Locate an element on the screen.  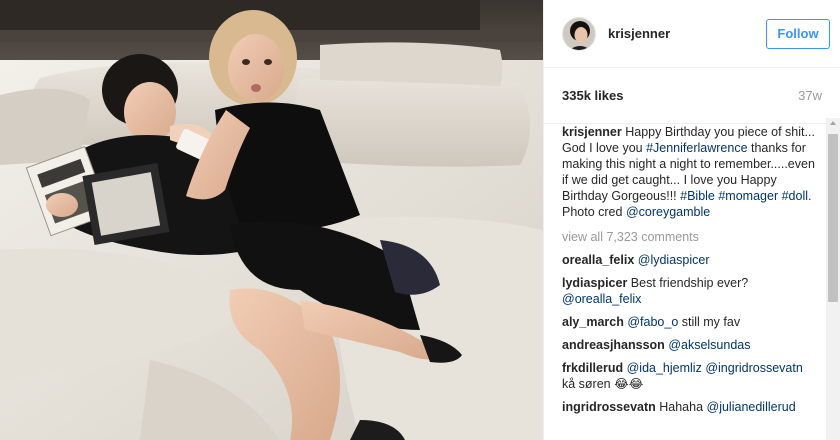
comment: orealla_felix @lydiaspicer is located at coordinates (688, 260).